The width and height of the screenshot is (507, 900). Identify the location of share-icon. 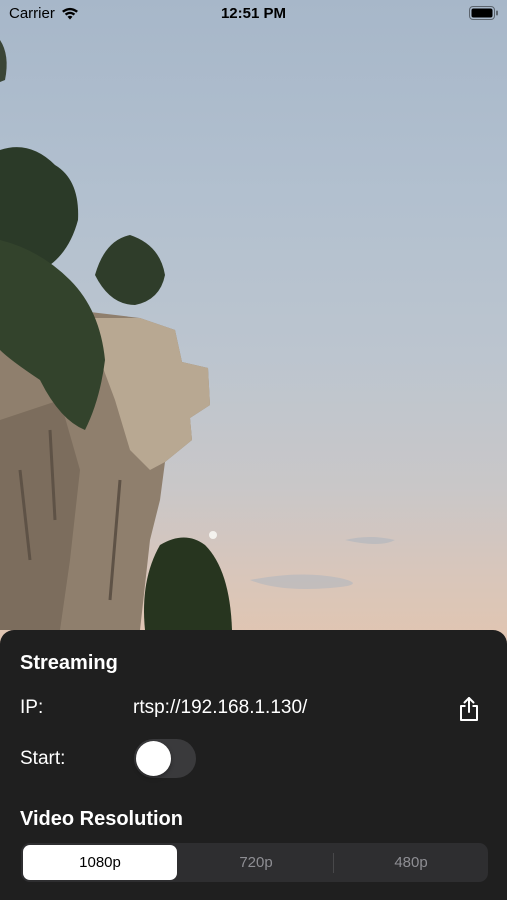
(469, 709).